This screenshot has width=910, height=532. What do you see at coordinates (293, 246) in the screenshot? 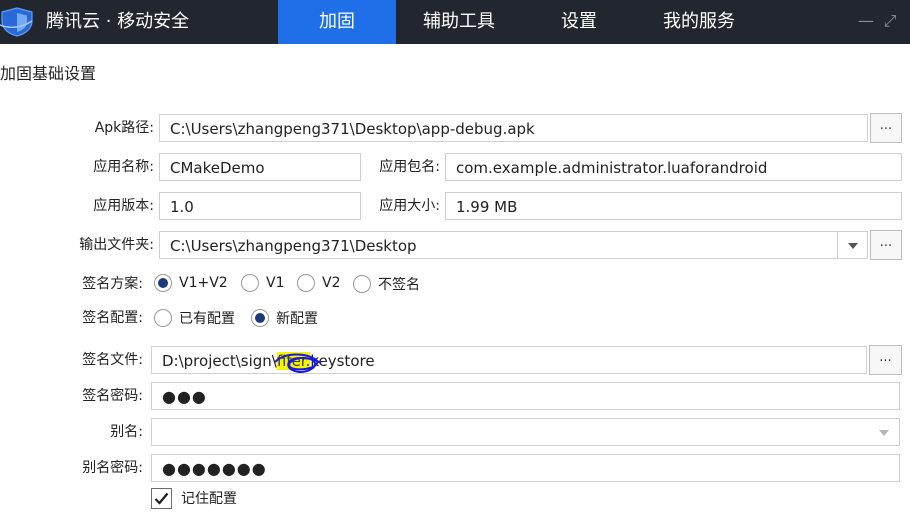
I see `output-folder-value: C:\Users\zhangpeng371\Desktop` at bounding box center [293, 246].